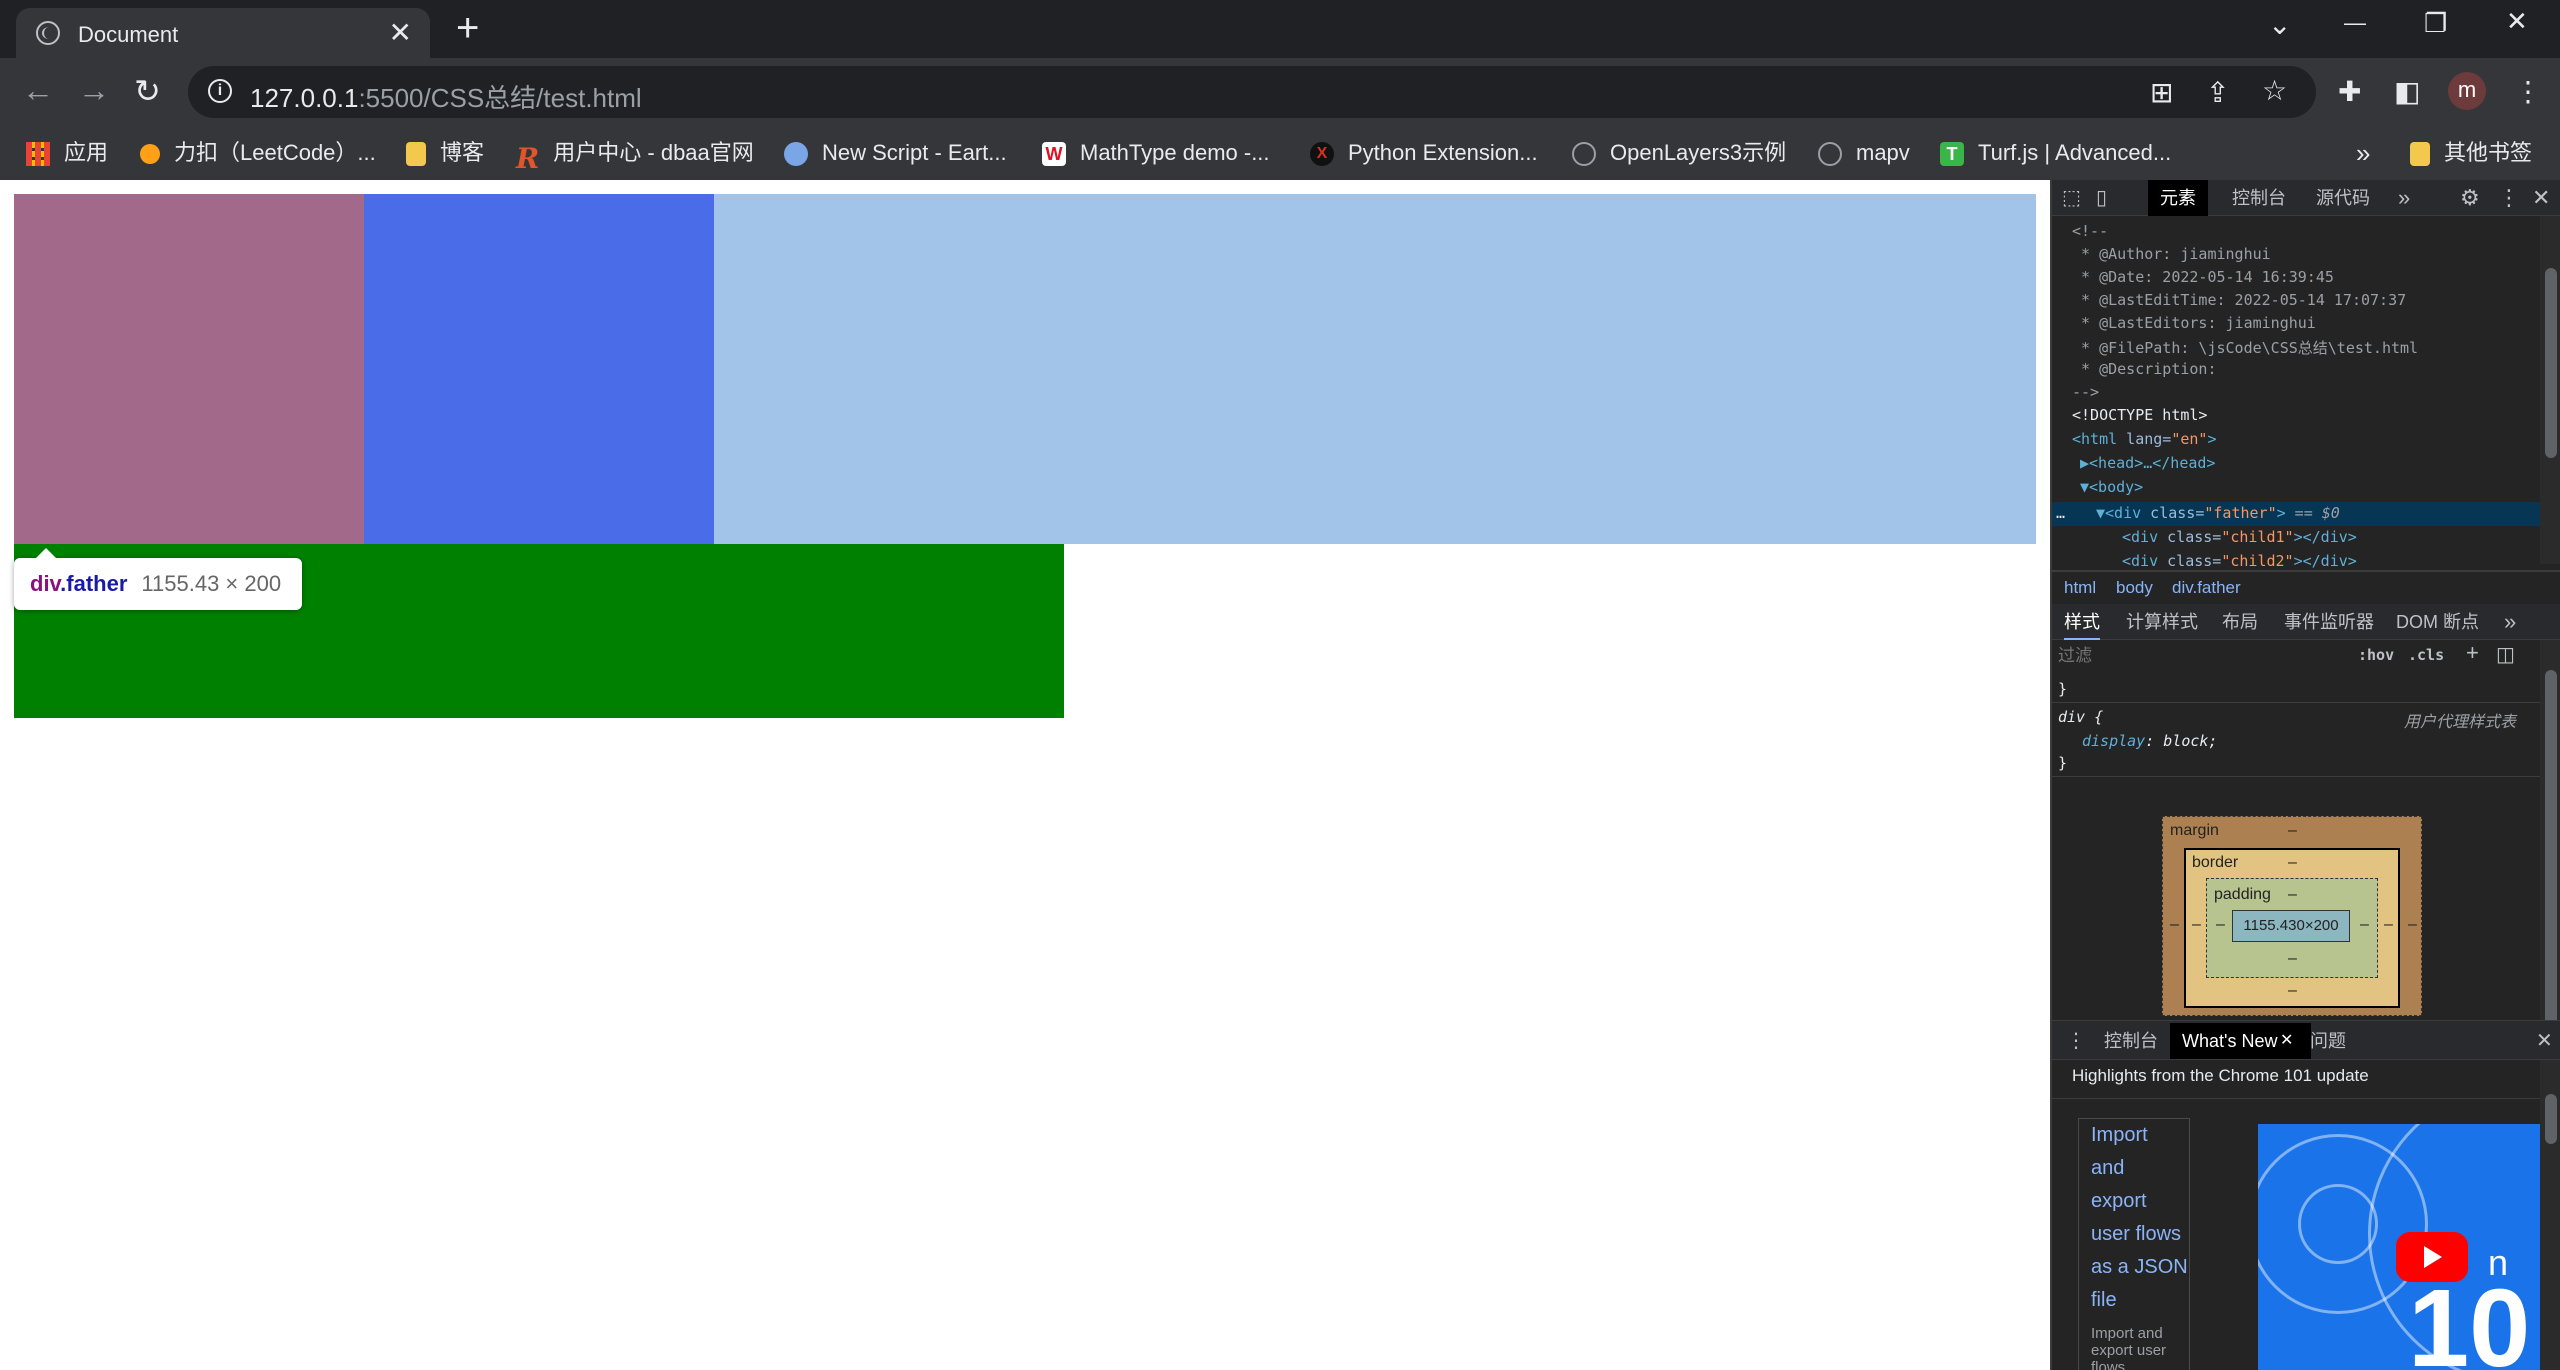 The width and height of the screenshot is (2560, 1370). I want to click on tab-search-icon: ⌄, so click(2279, 24).